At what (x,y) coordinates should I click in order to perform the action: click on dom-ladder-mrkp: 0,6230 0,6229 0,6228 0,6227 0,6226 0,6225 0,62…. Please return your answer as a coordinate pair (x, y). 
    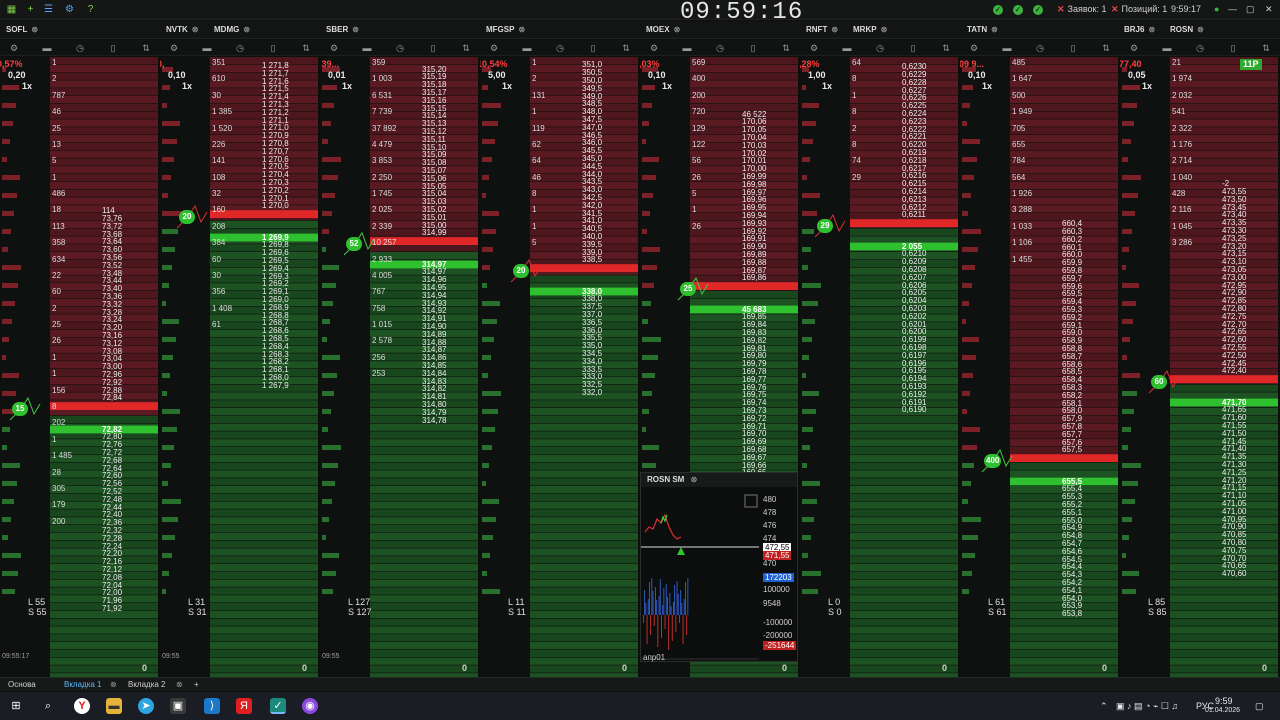
    Looking at the image, I should click on (879, 367).